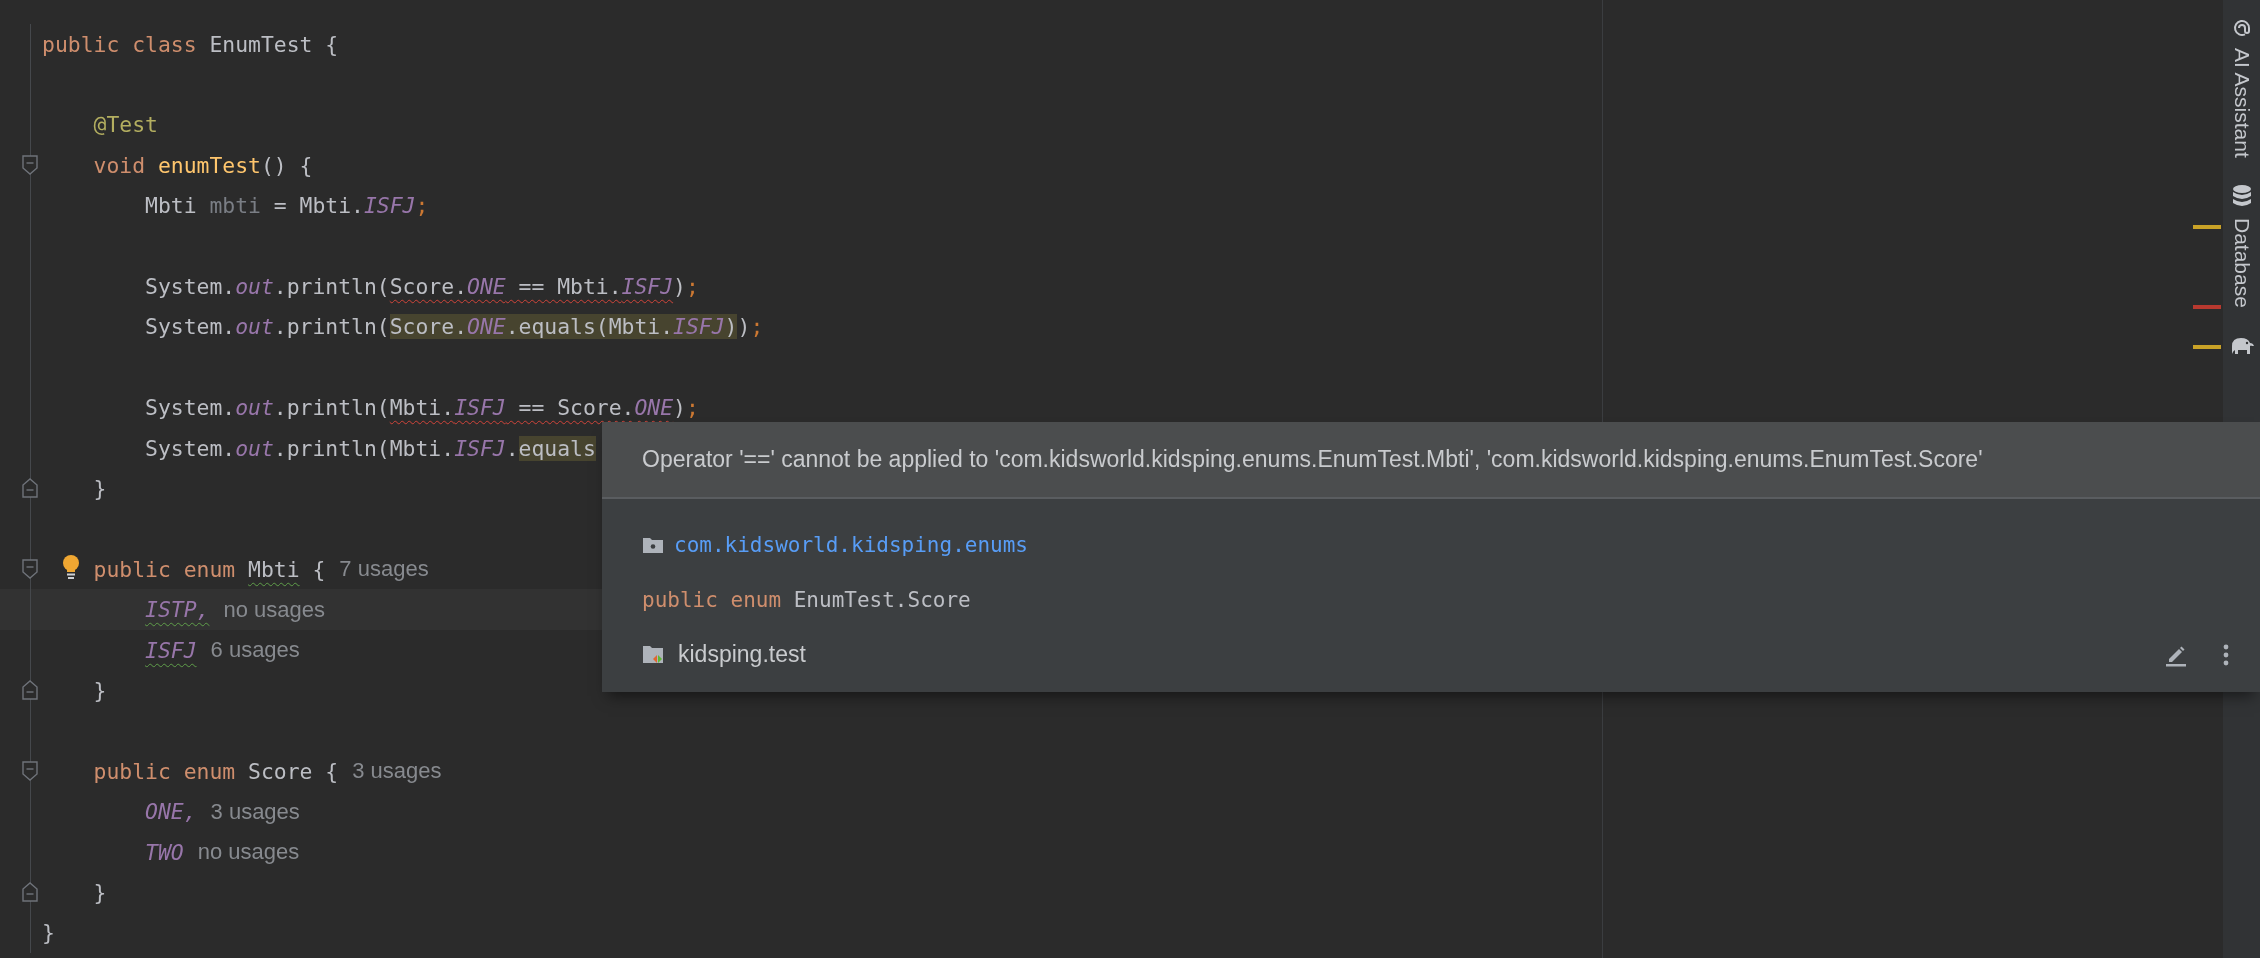 Image resolution: width=2260 pixels, height=958 pixels. I want to click on code-line: public enum Mbti {, so click(209, 569).